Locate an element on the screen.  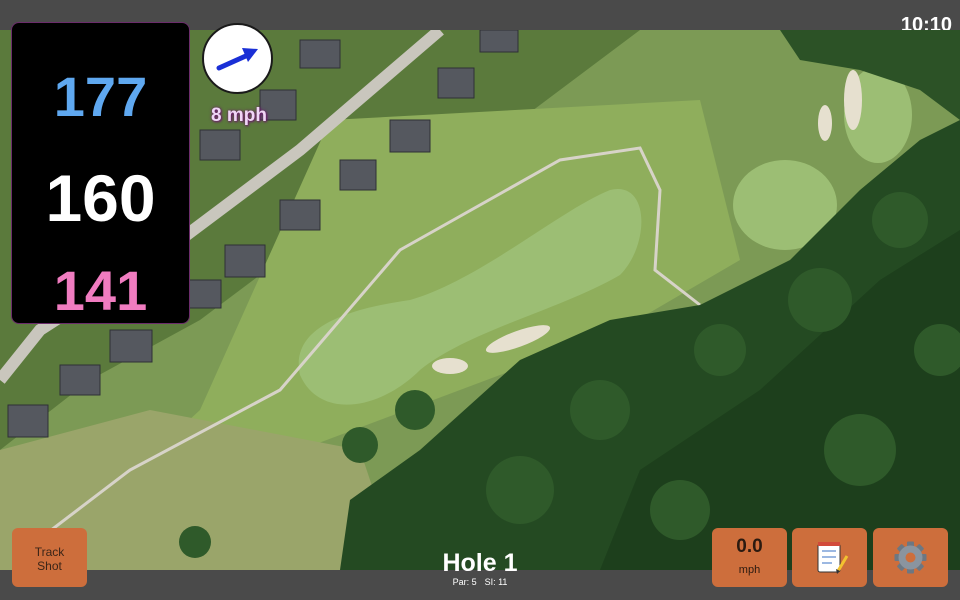
distance-panel: 177 160 141 is located at coordinates (100, 173).